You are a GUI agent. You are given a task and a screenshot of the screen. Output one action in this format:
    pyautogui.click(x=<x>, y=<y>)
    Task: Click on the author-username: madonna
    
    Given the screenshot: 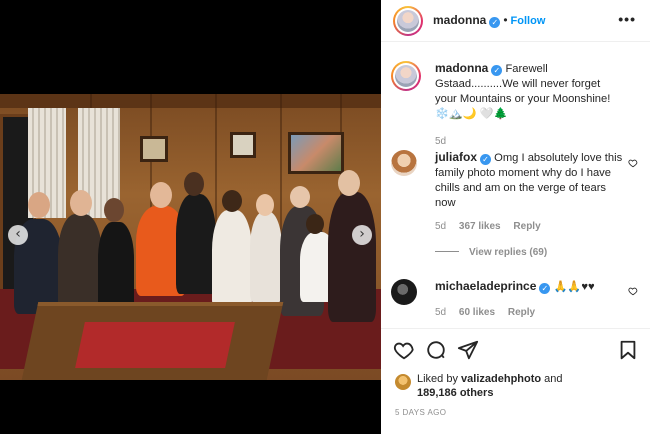 What is the action you would take?
    pyautogui.click(x=459, y=20)
    